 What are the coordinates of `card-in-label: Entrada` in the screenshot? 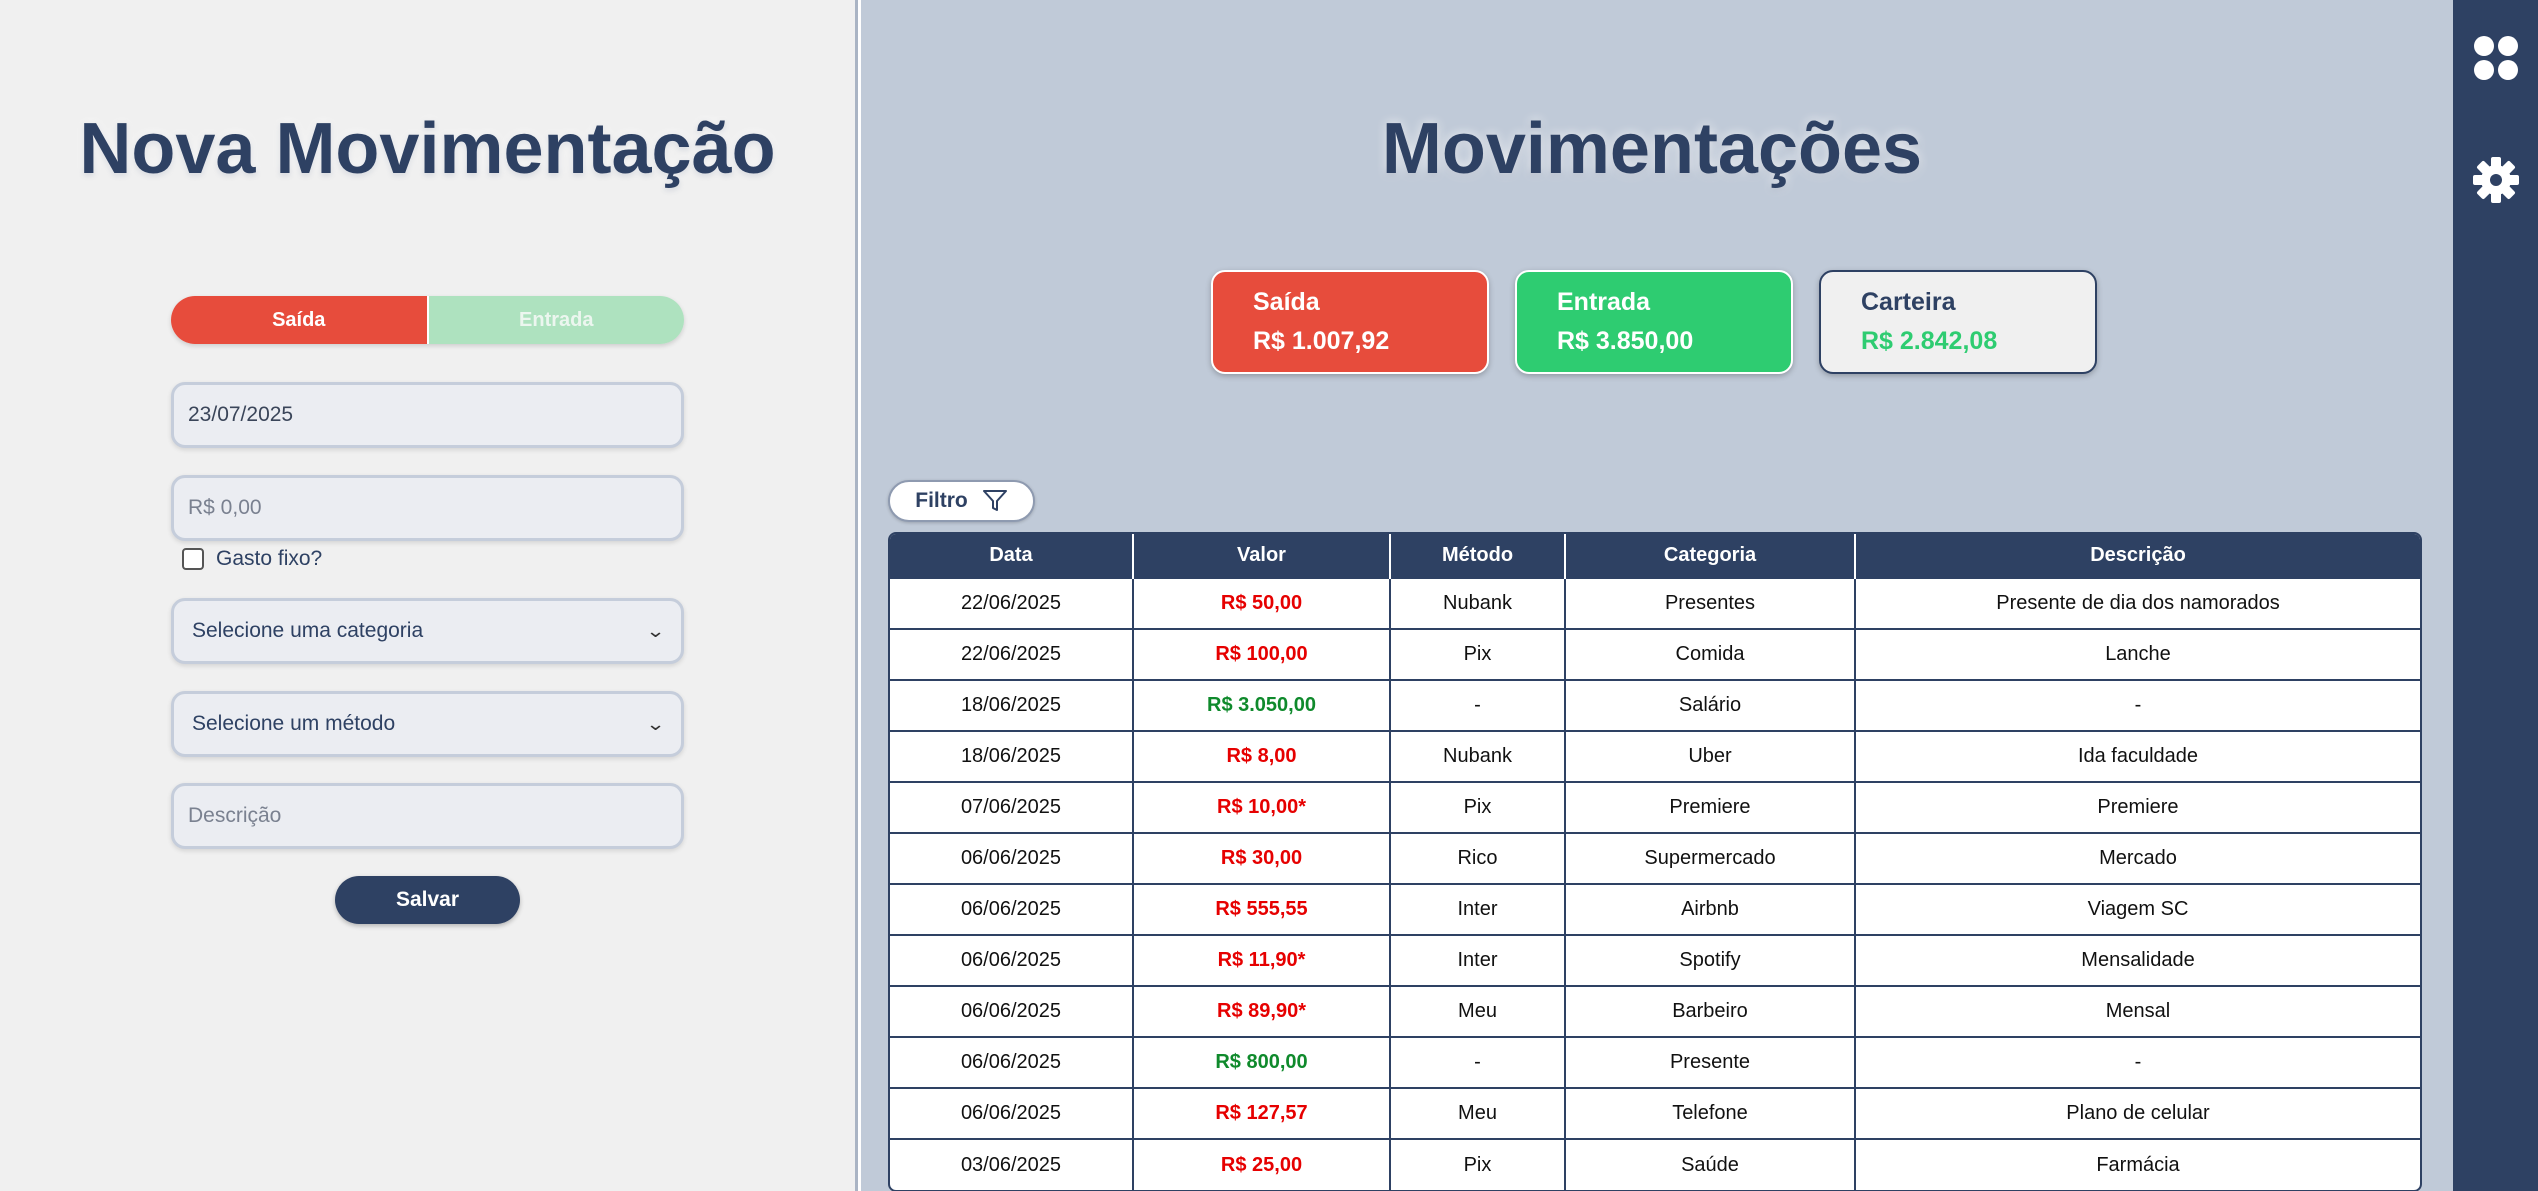 It's located at (1604, 302).